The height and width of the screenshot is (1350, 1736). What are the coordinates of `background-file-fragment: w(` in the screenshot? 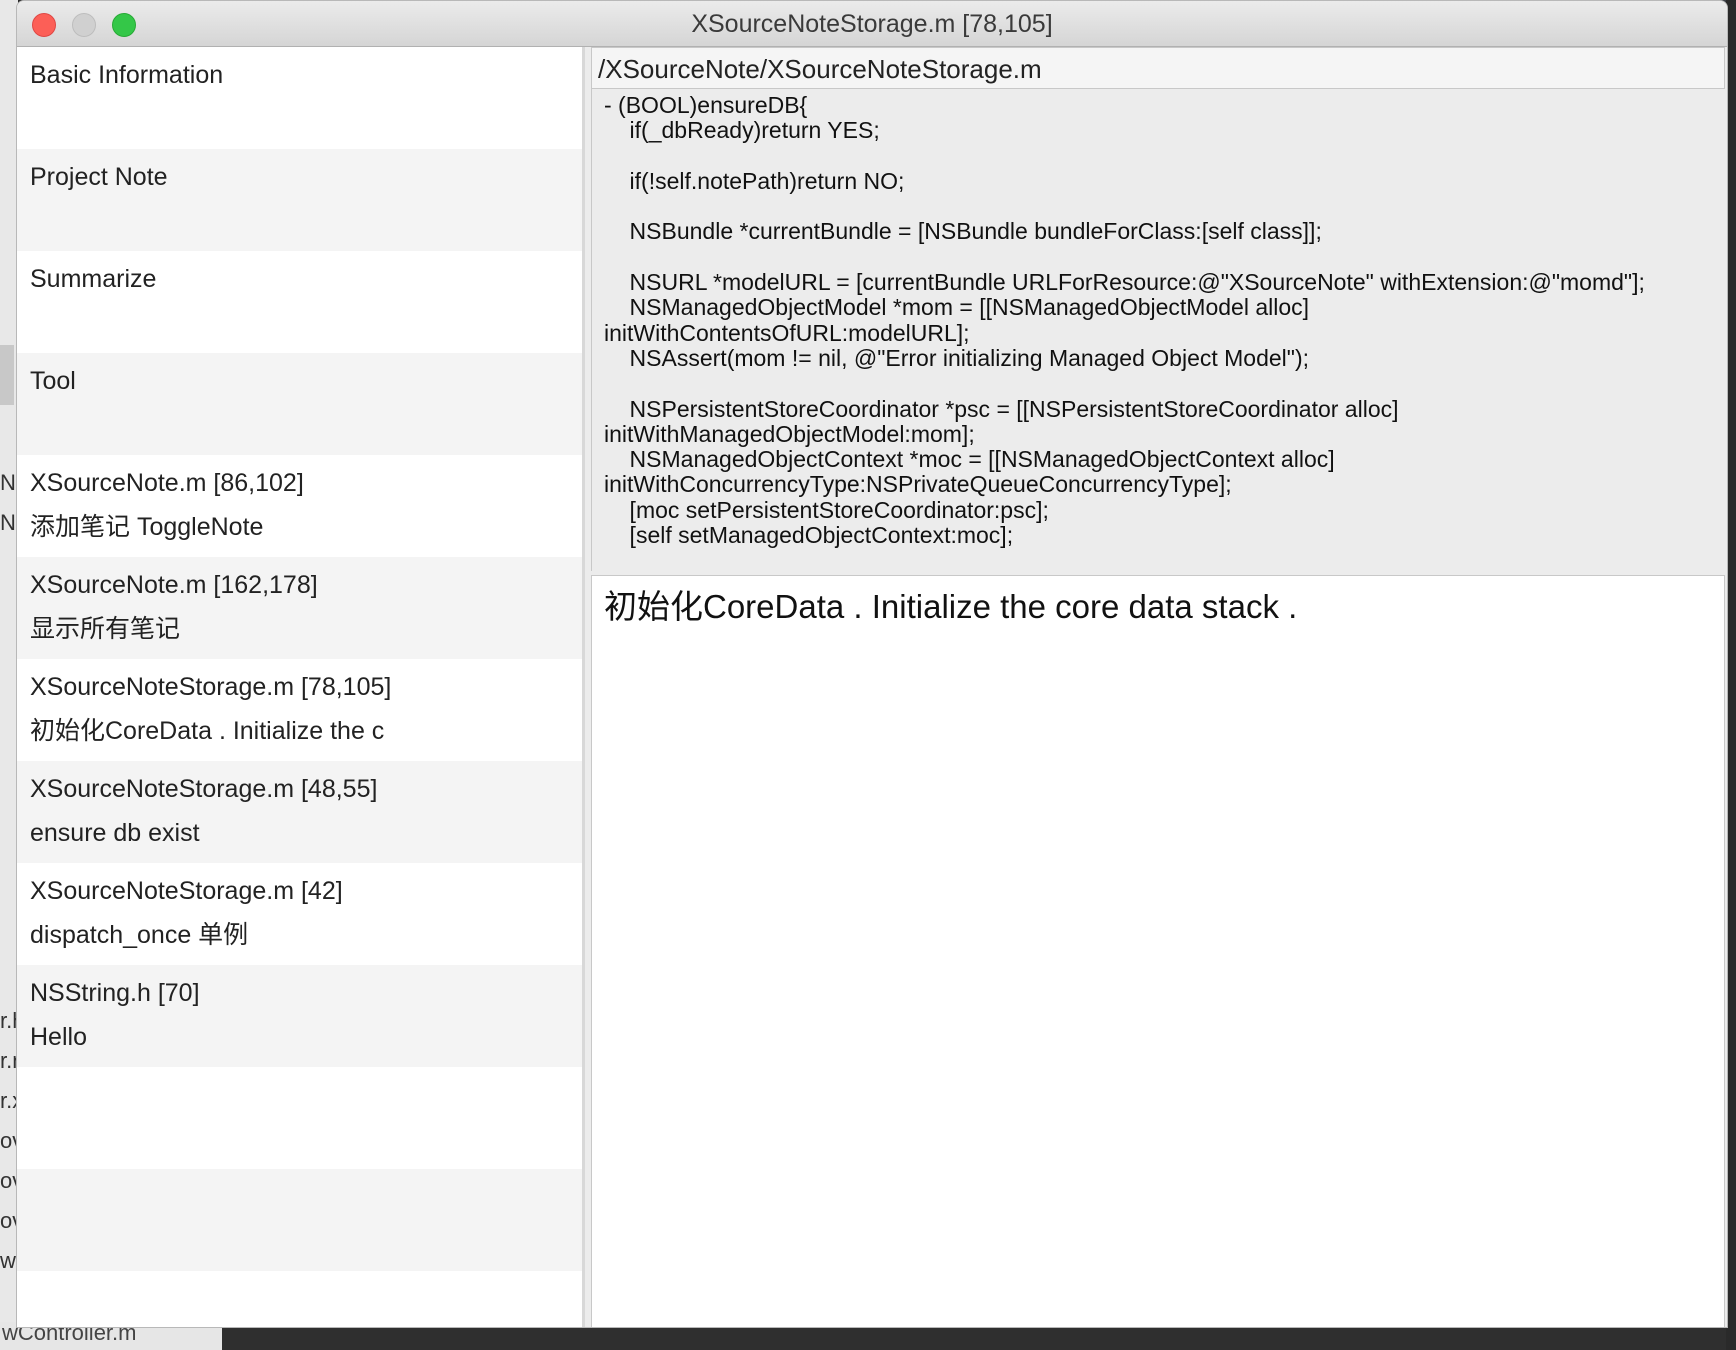 It's located at (8, 1260).